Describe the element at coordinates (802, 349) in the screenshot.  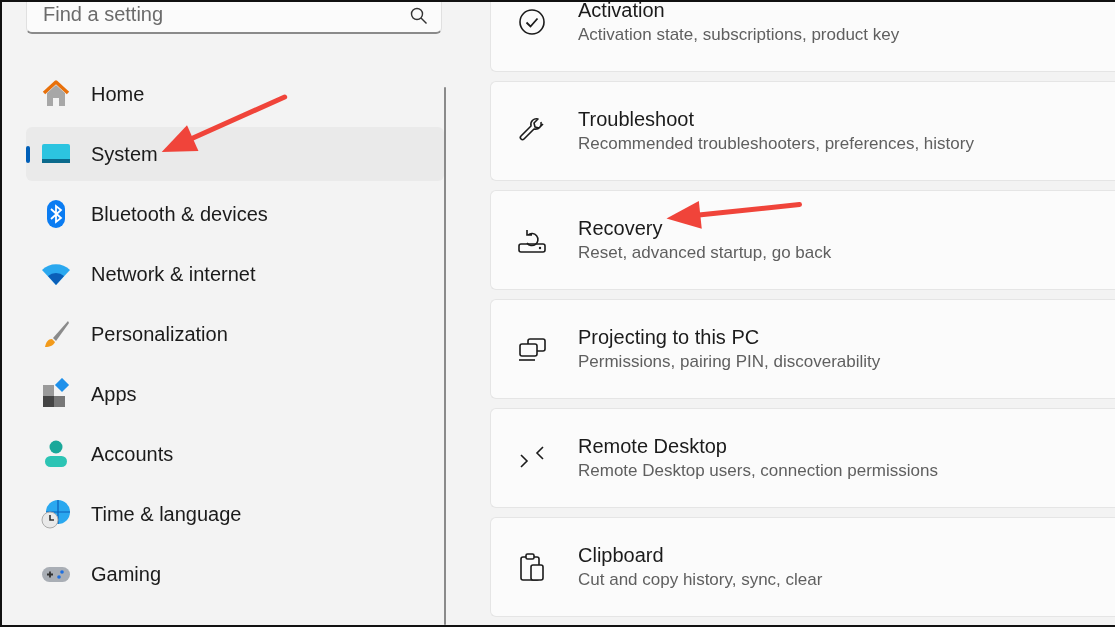
I see `settings-card: Projecting to this PC Permissions, pairing PIN, discoverability` at that location.